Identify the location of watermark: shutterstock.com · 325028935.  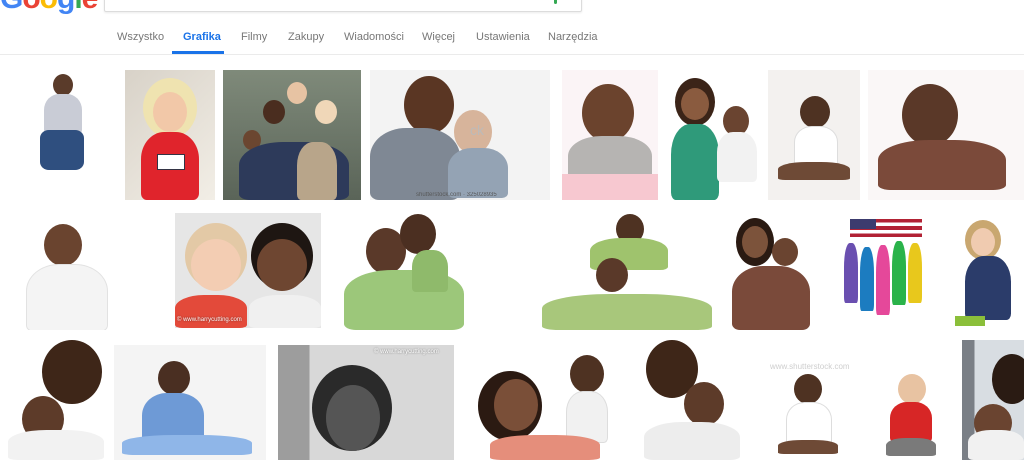
(456, 195).